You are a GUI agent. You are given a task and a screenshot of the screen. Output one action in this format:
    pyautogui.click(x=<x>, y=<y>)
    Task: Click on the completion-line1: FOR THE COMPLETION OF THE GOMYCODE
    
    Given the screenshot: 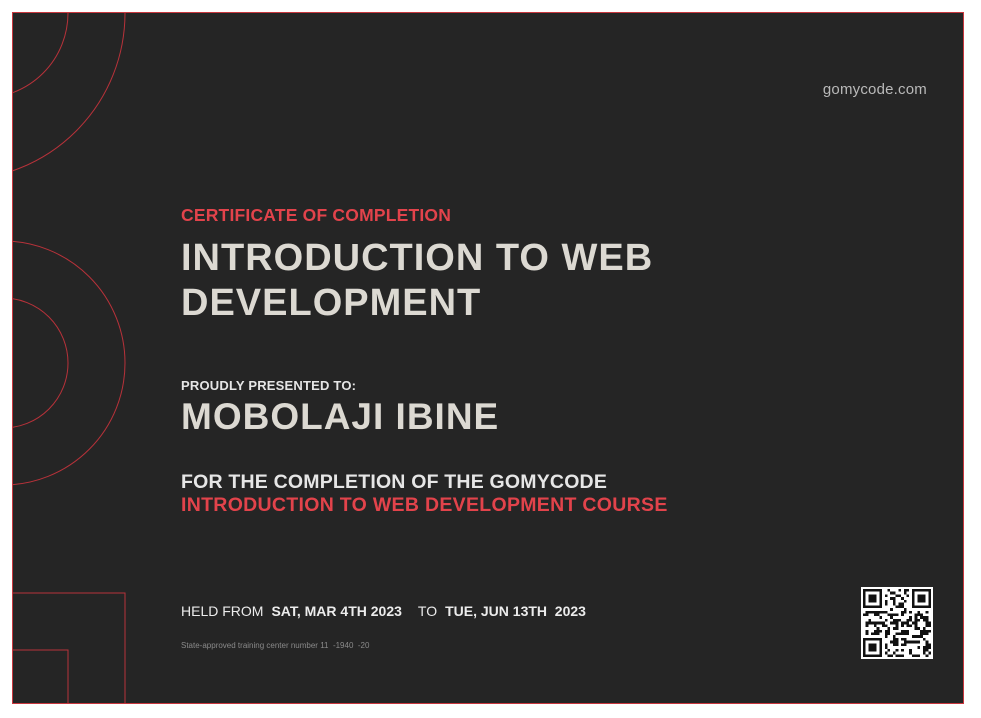 What is the action you would take?
    pyautogui.click(x=394, y=482)
    